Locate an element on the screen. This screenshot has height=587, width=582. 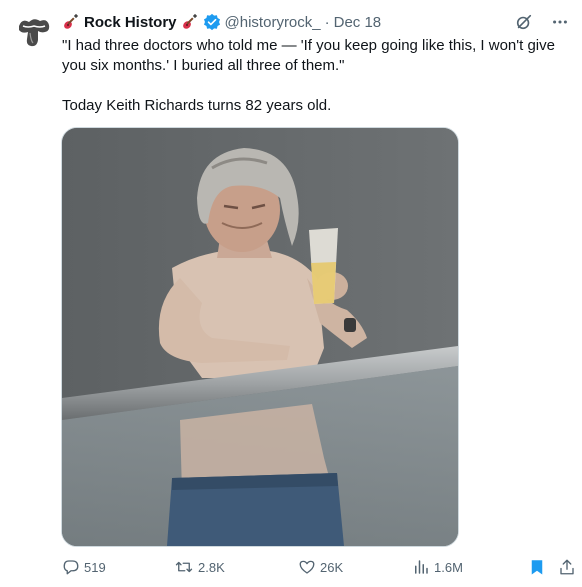
top-right-actions is located at coordinates (542, 22).